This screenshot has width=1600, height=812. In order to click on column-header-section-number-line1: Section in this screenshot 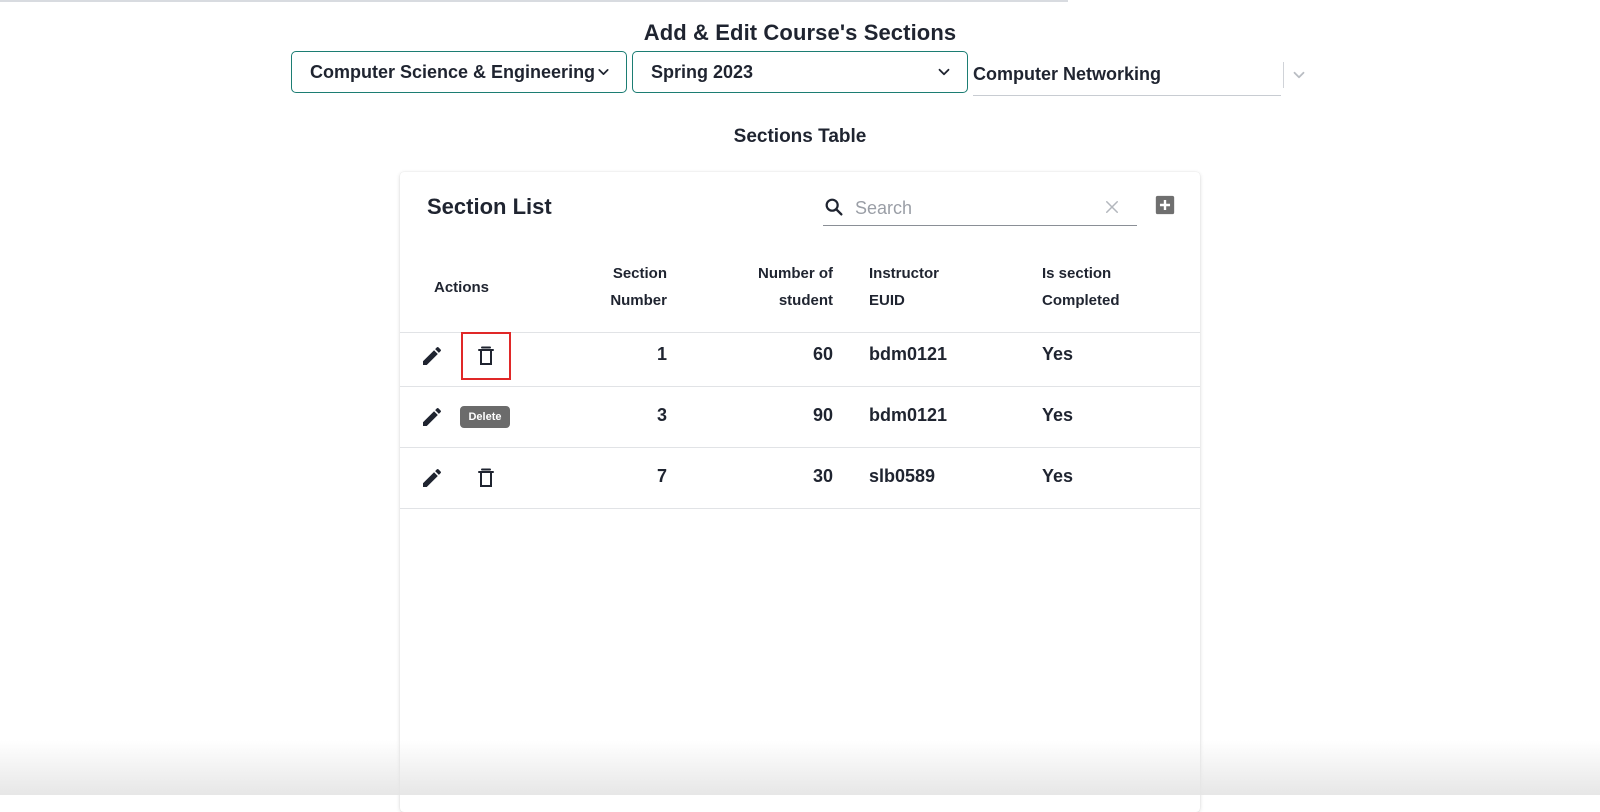, I will do `click(639, 273)`.